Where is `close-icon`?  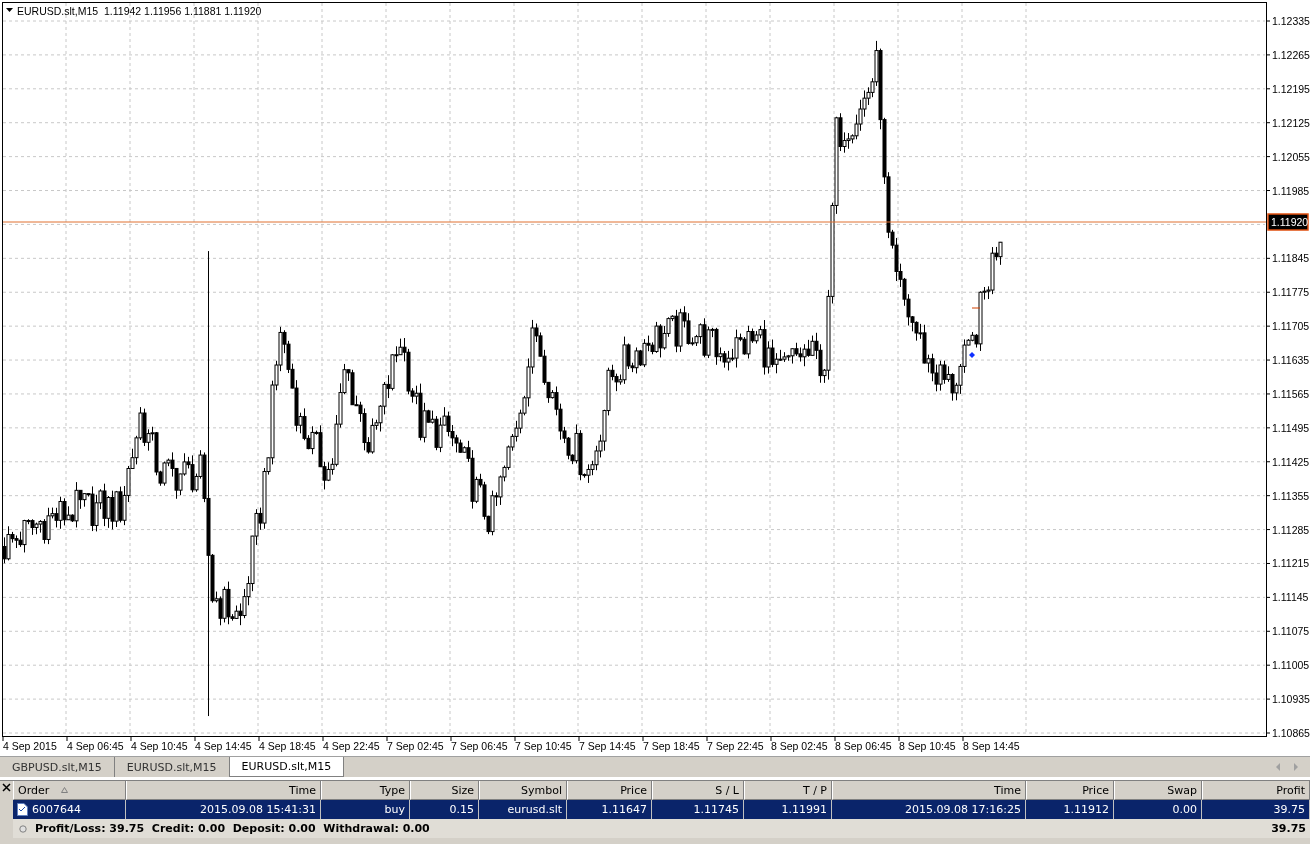
close-icon is located at coordinates (6, 787).